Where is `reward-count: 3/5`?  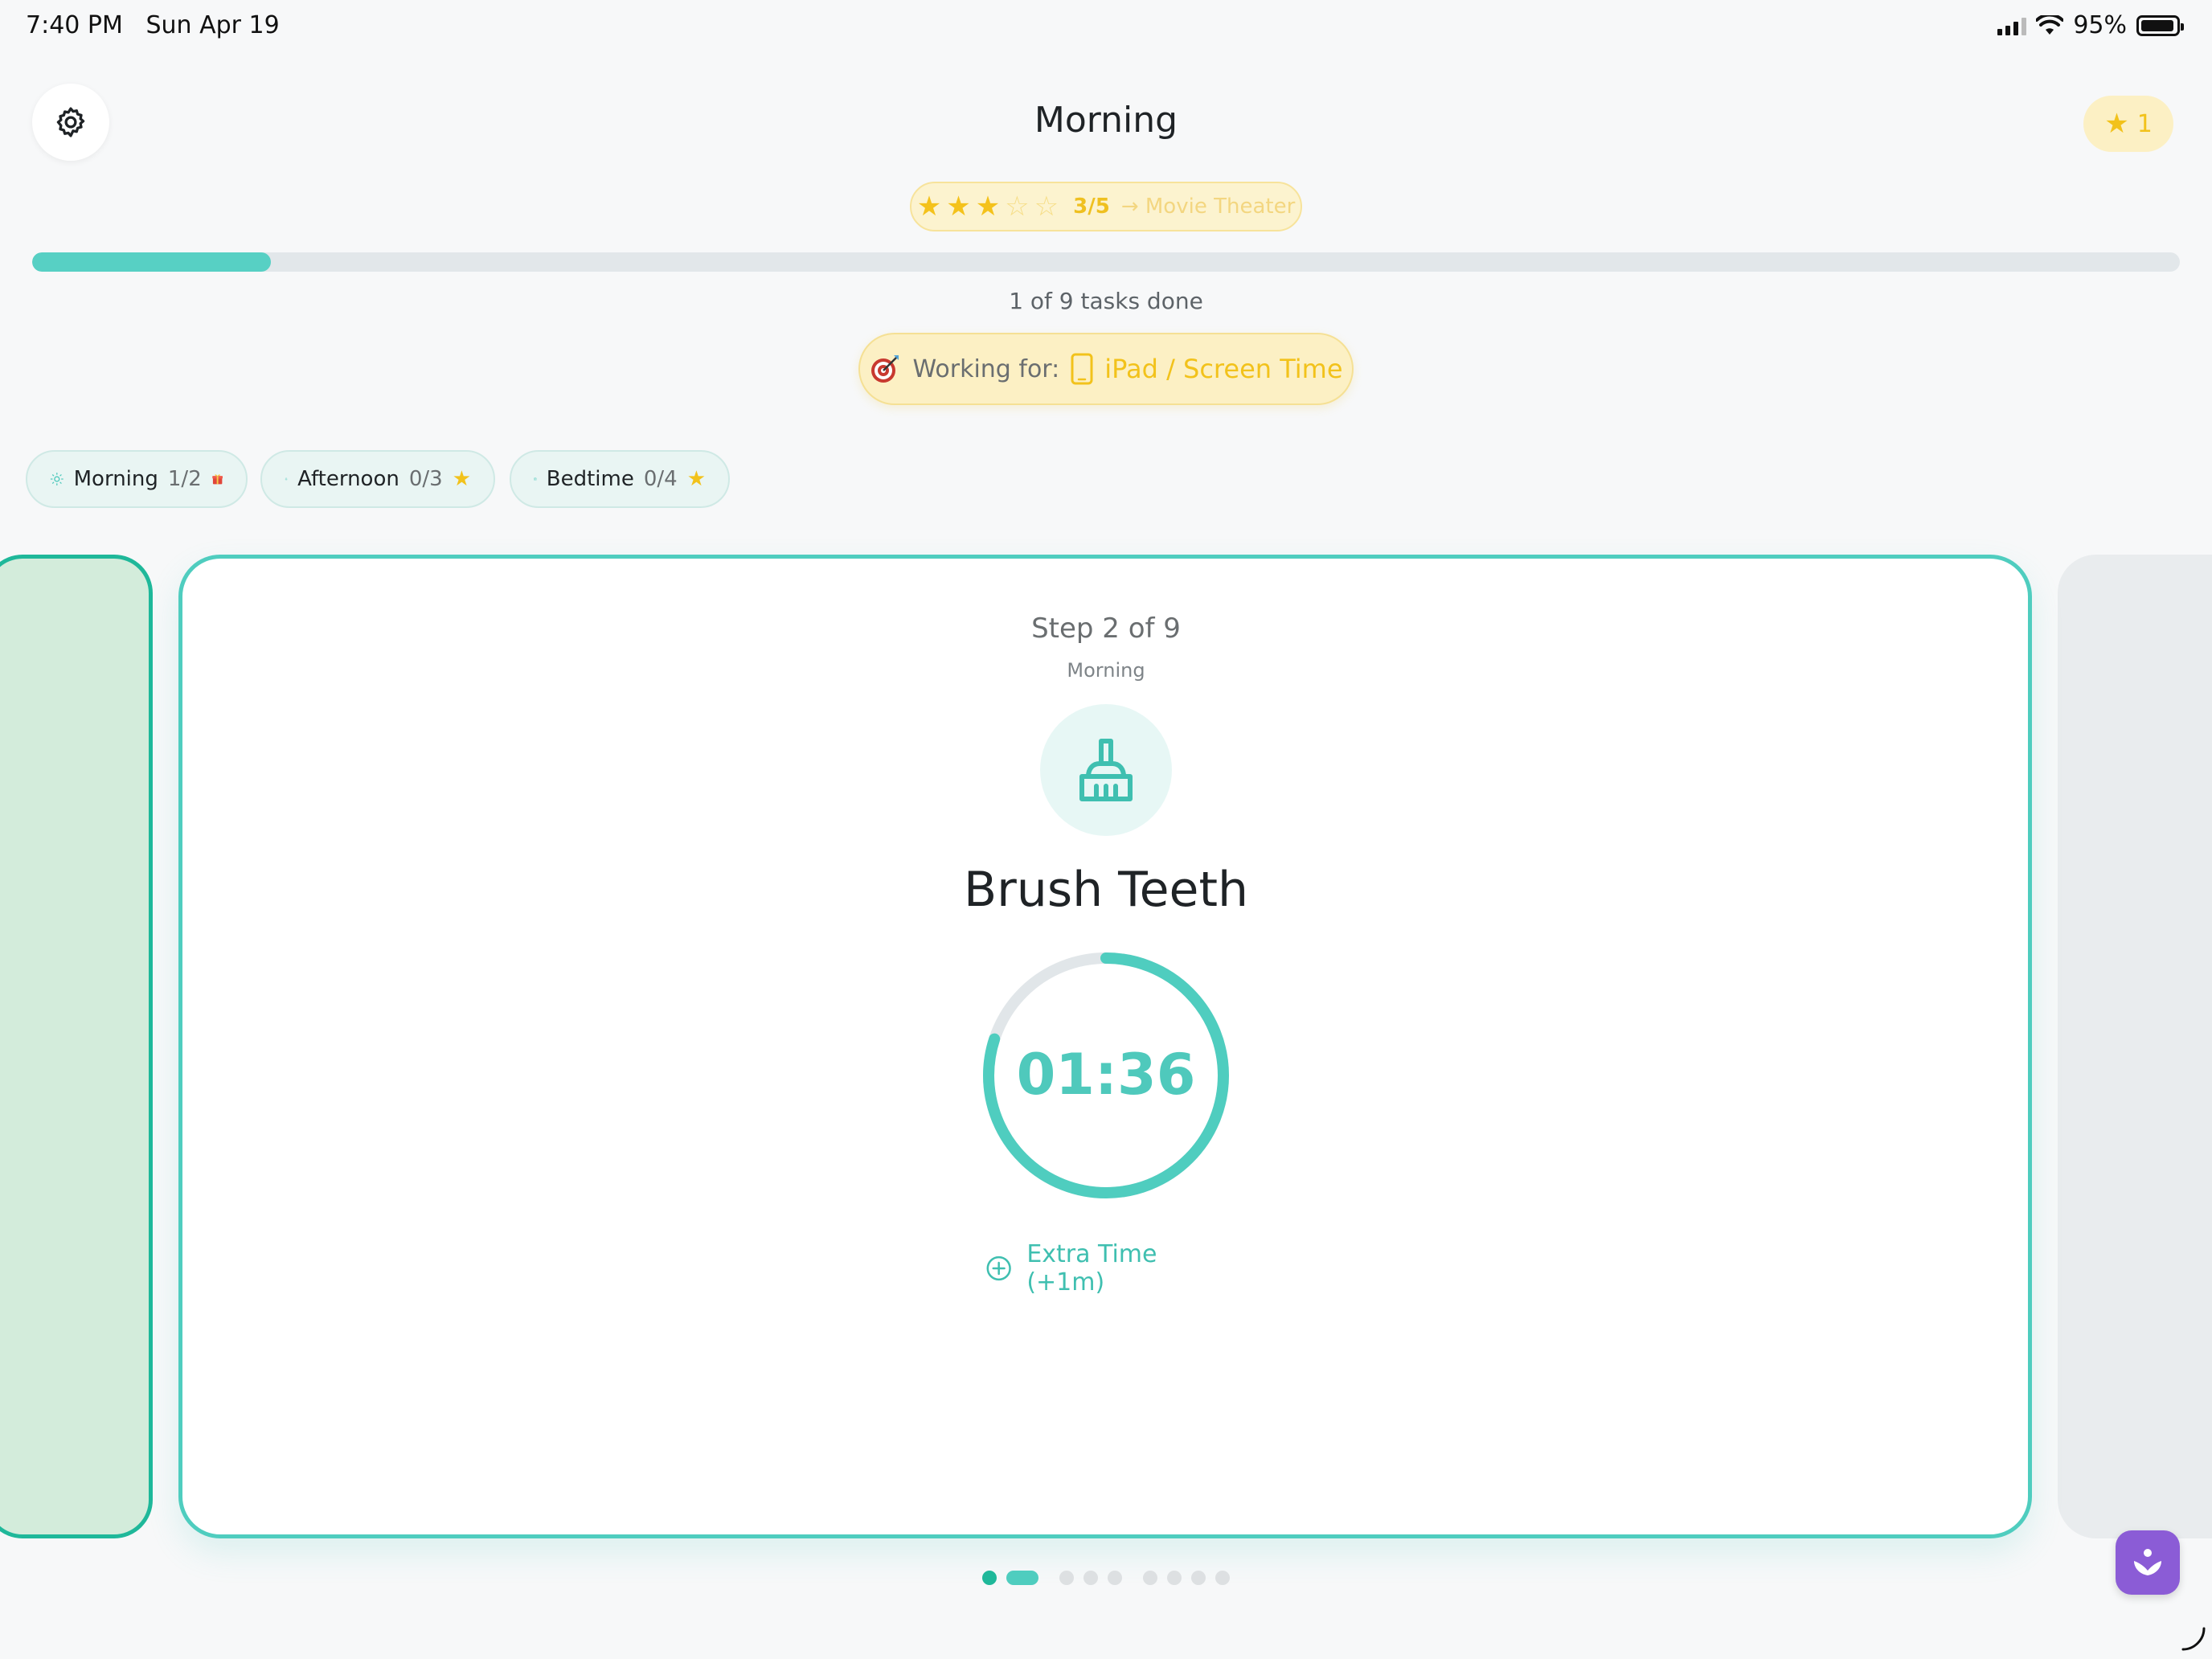
reward-count: 3/5 is located at coordinates (1091, 207).